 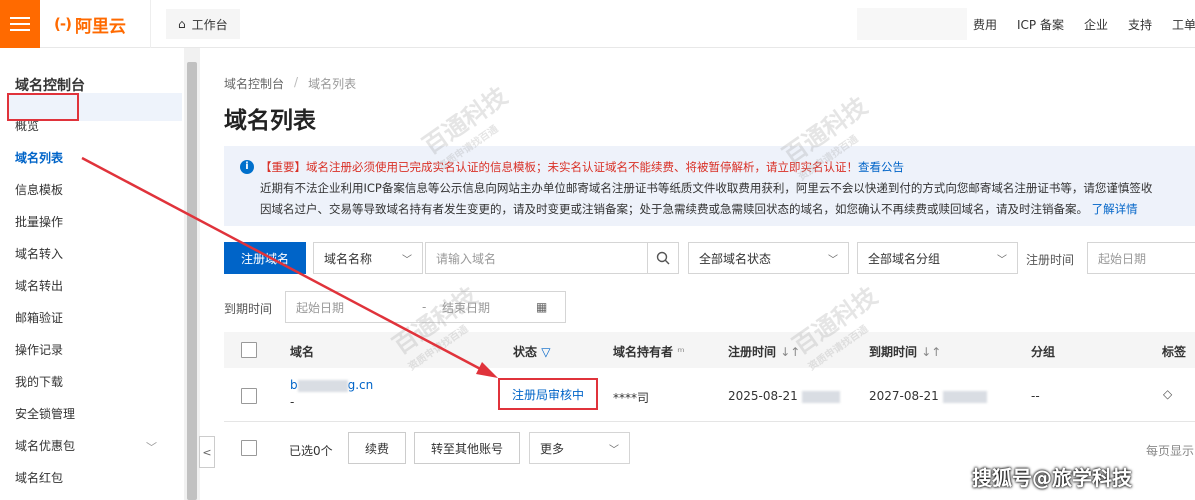 What do you see at coordinates (1141, 258) in the screenshot?
I see `register-start-date: 起始日期` at bounding box center [1141, 258].